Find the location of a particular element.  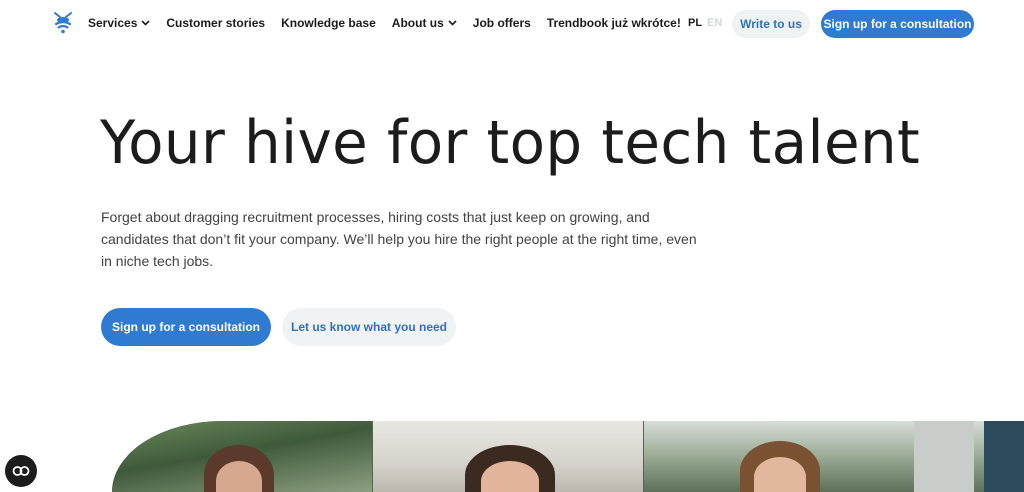

hero-title: Your hive for top tech talent is located at coordinates (510, 143).